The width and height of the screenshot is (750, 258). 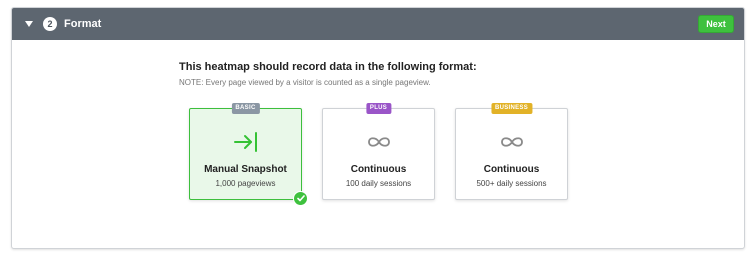 What do you see at coordinates (716, 24) in the screenshot?
I see `next-button: Next` at bounding box center [716, 24].